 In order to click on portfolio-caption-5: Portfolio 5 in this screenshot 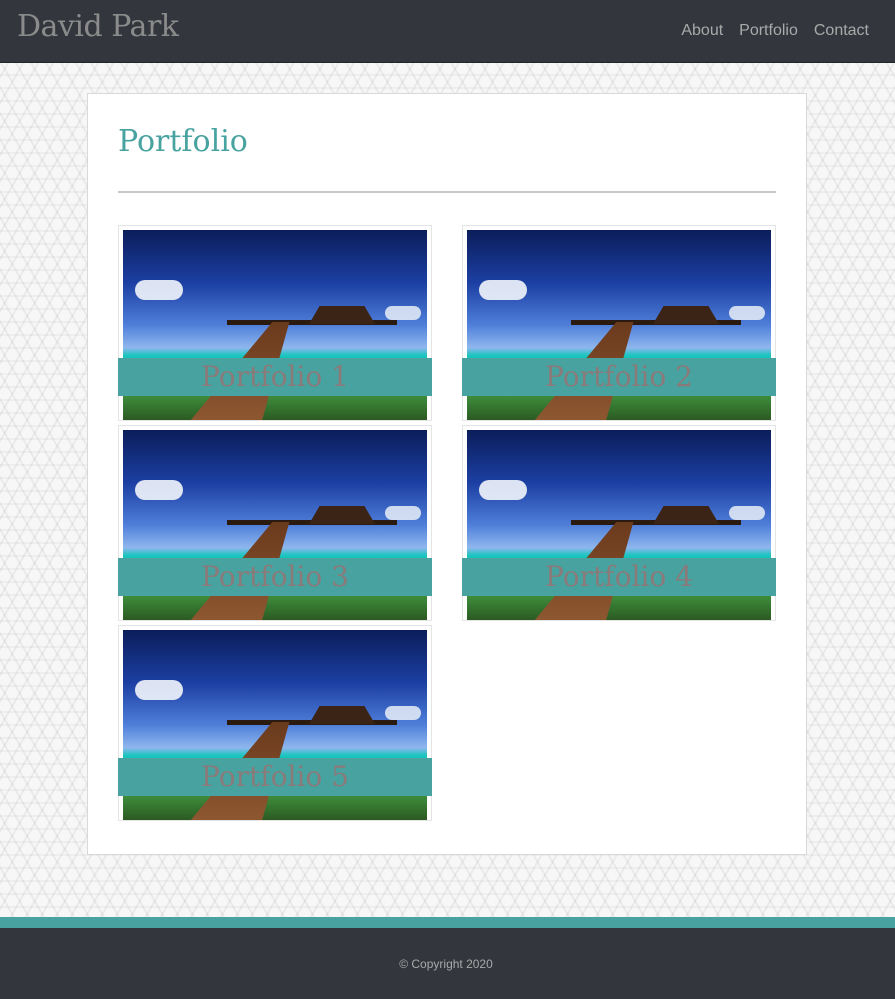, I will do `click(275, 777)`.